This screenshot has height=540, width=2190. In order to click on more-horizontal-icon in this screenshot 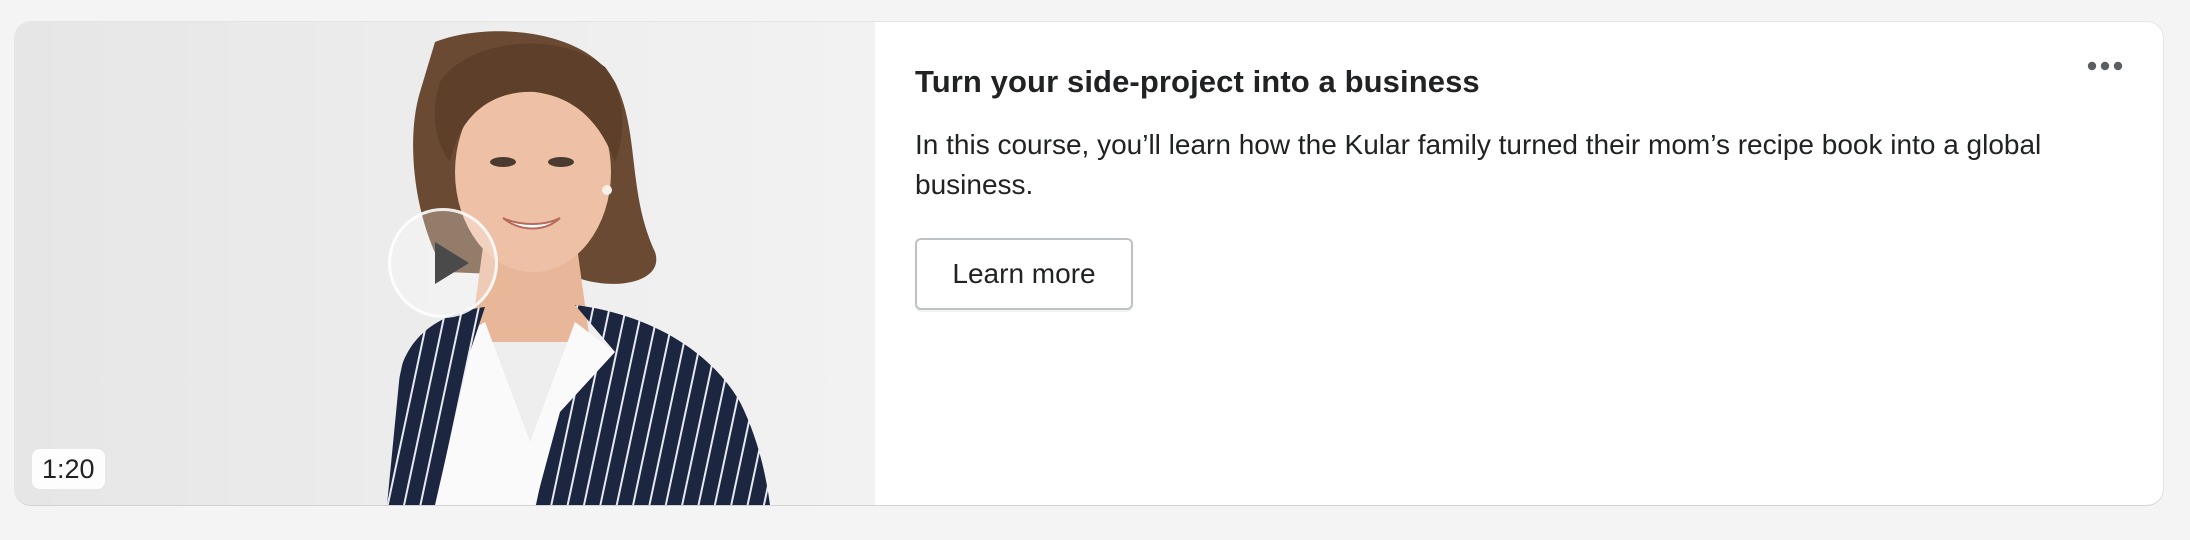, I will do `click(2105, 66)`.